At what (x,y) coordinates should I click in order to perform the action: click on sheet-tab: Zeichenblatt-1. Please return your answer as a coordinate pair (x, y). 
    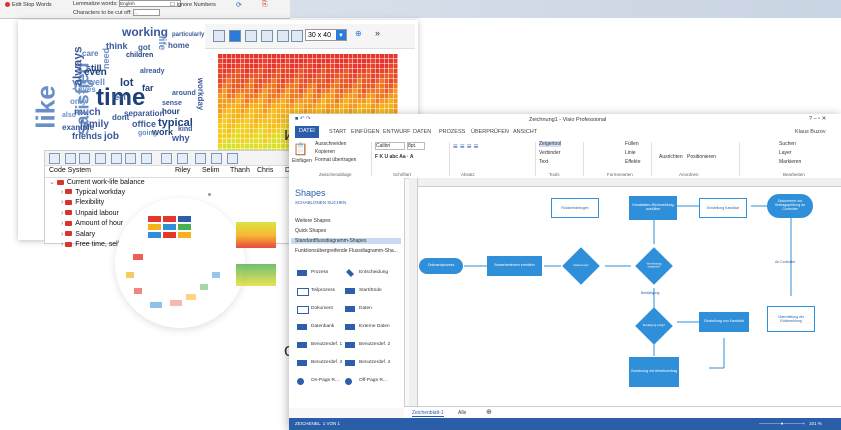
    Looking at the image, I should click on (428, 413).